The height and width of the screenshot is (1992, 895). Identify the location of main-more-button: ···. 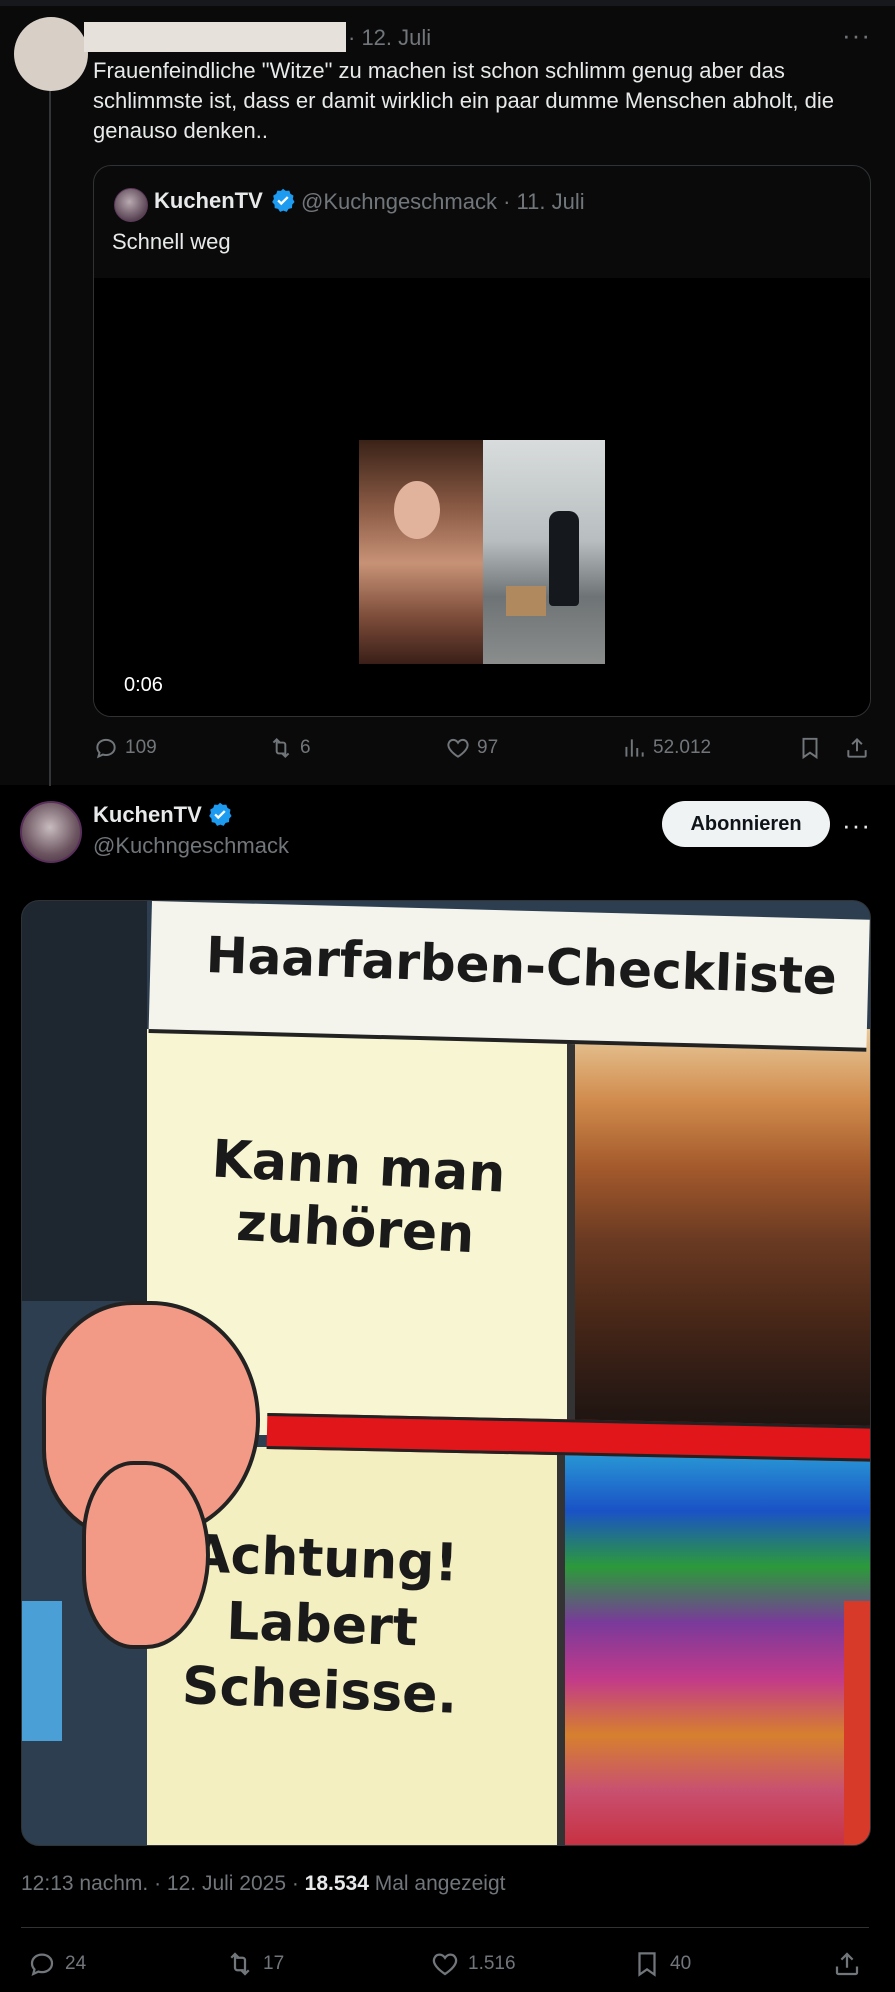
(856, 825).